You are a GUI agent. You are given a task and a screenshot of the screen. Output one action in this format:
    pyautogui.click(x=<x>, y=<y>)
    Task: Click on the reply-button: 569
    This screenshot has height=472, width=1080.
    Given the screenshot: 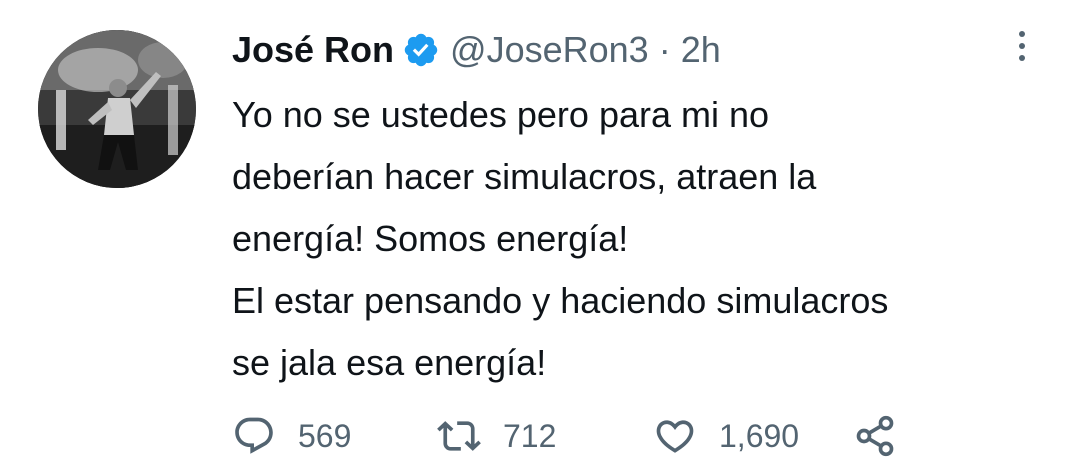 What is the action you would take?
    pyautogui.click(x=334, y=436)
    